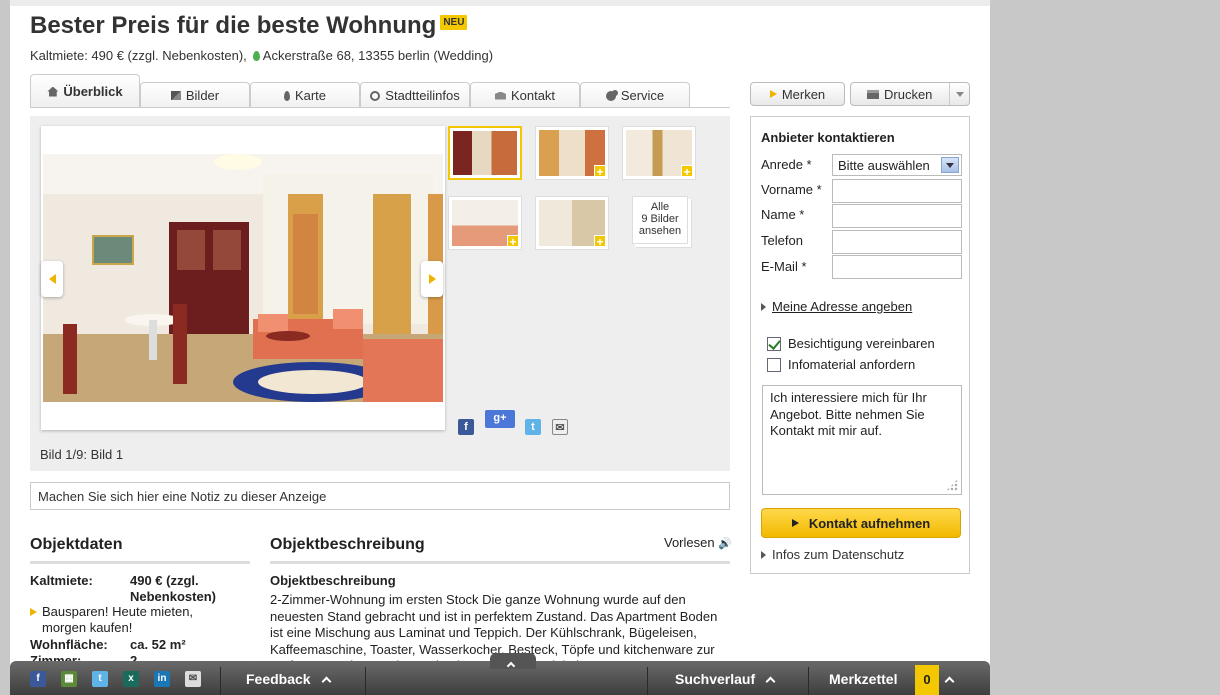  I want to click on speaker-icon: 🔊, so click(725, 544).